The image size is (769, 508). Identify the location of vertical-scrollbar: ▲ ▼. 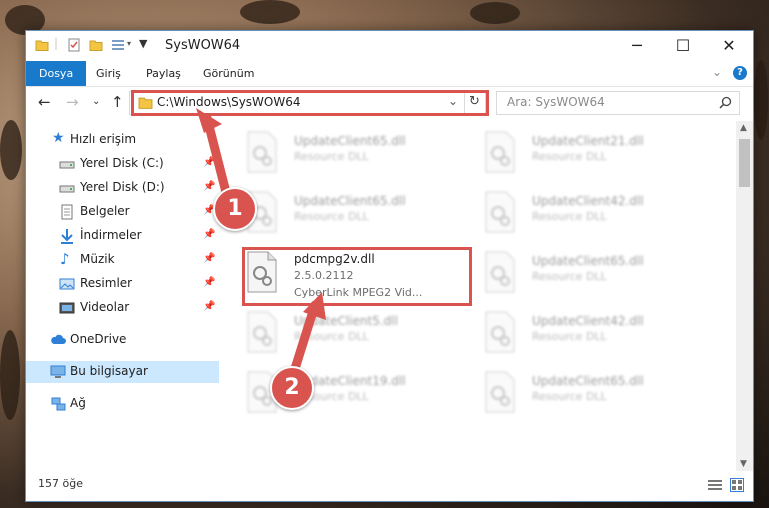
(744, 299).